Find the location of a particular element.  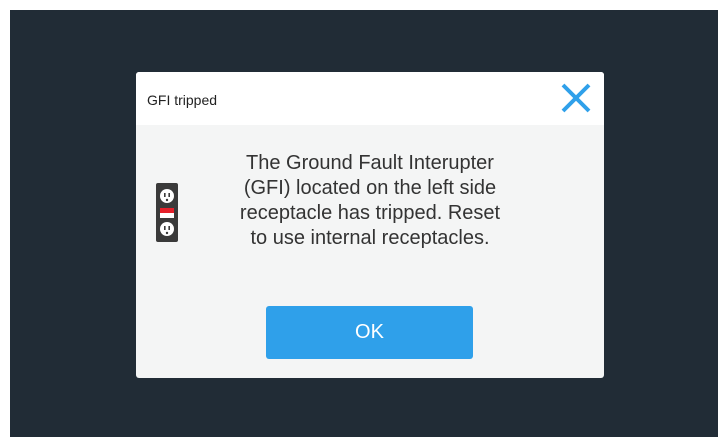

dialog-title: GFI tripped is located at coordinates (182, 100).